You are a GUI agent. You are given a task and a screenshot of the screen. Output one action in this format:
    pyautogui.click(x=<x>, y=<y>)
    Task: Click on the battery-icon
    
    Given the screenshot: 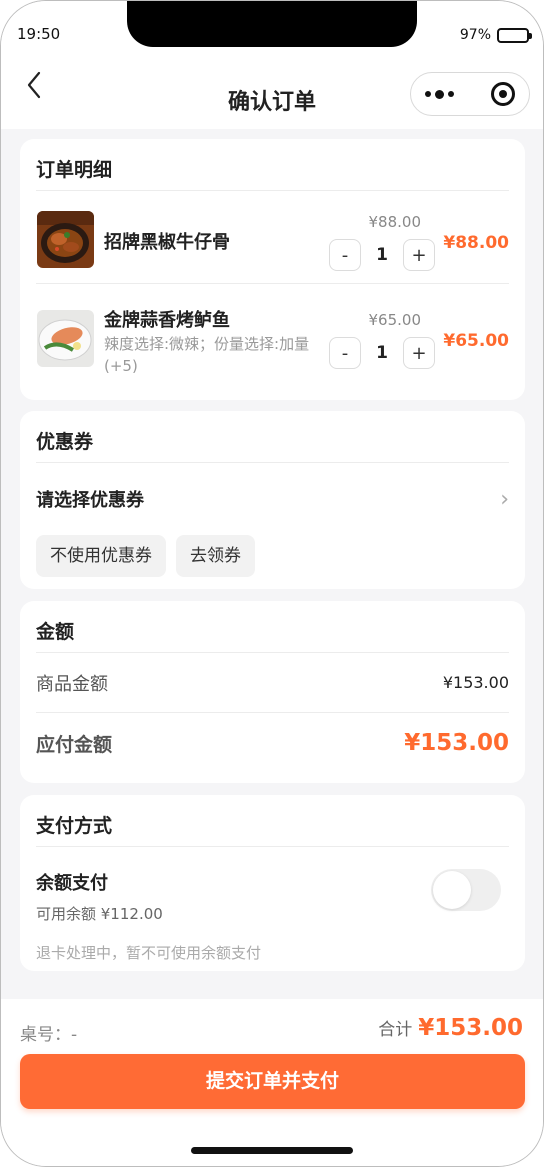 What is the action you would take?
    pyautogui.click(x=514, y=35)
    